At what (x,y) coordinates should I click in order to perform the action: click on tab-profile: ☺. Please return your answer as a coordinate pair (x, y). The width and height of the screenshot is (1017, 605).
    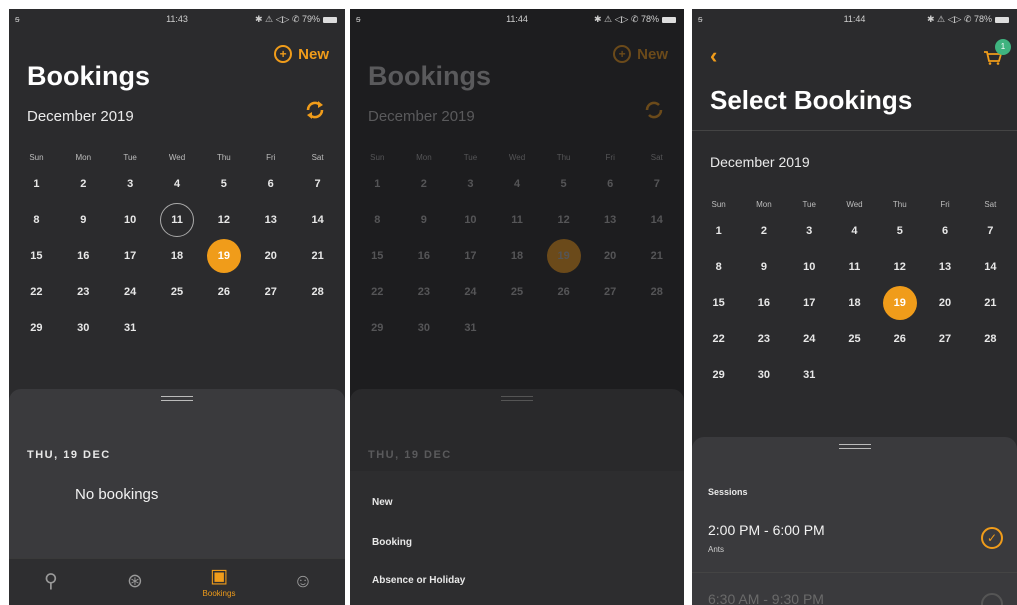
    Looking at the image, I should click on (303, 582).